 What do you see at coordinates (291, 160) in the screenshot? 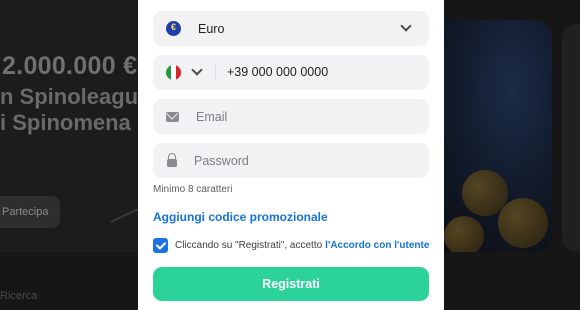
I see `password-field: Password` at bounding box center [291, 160].